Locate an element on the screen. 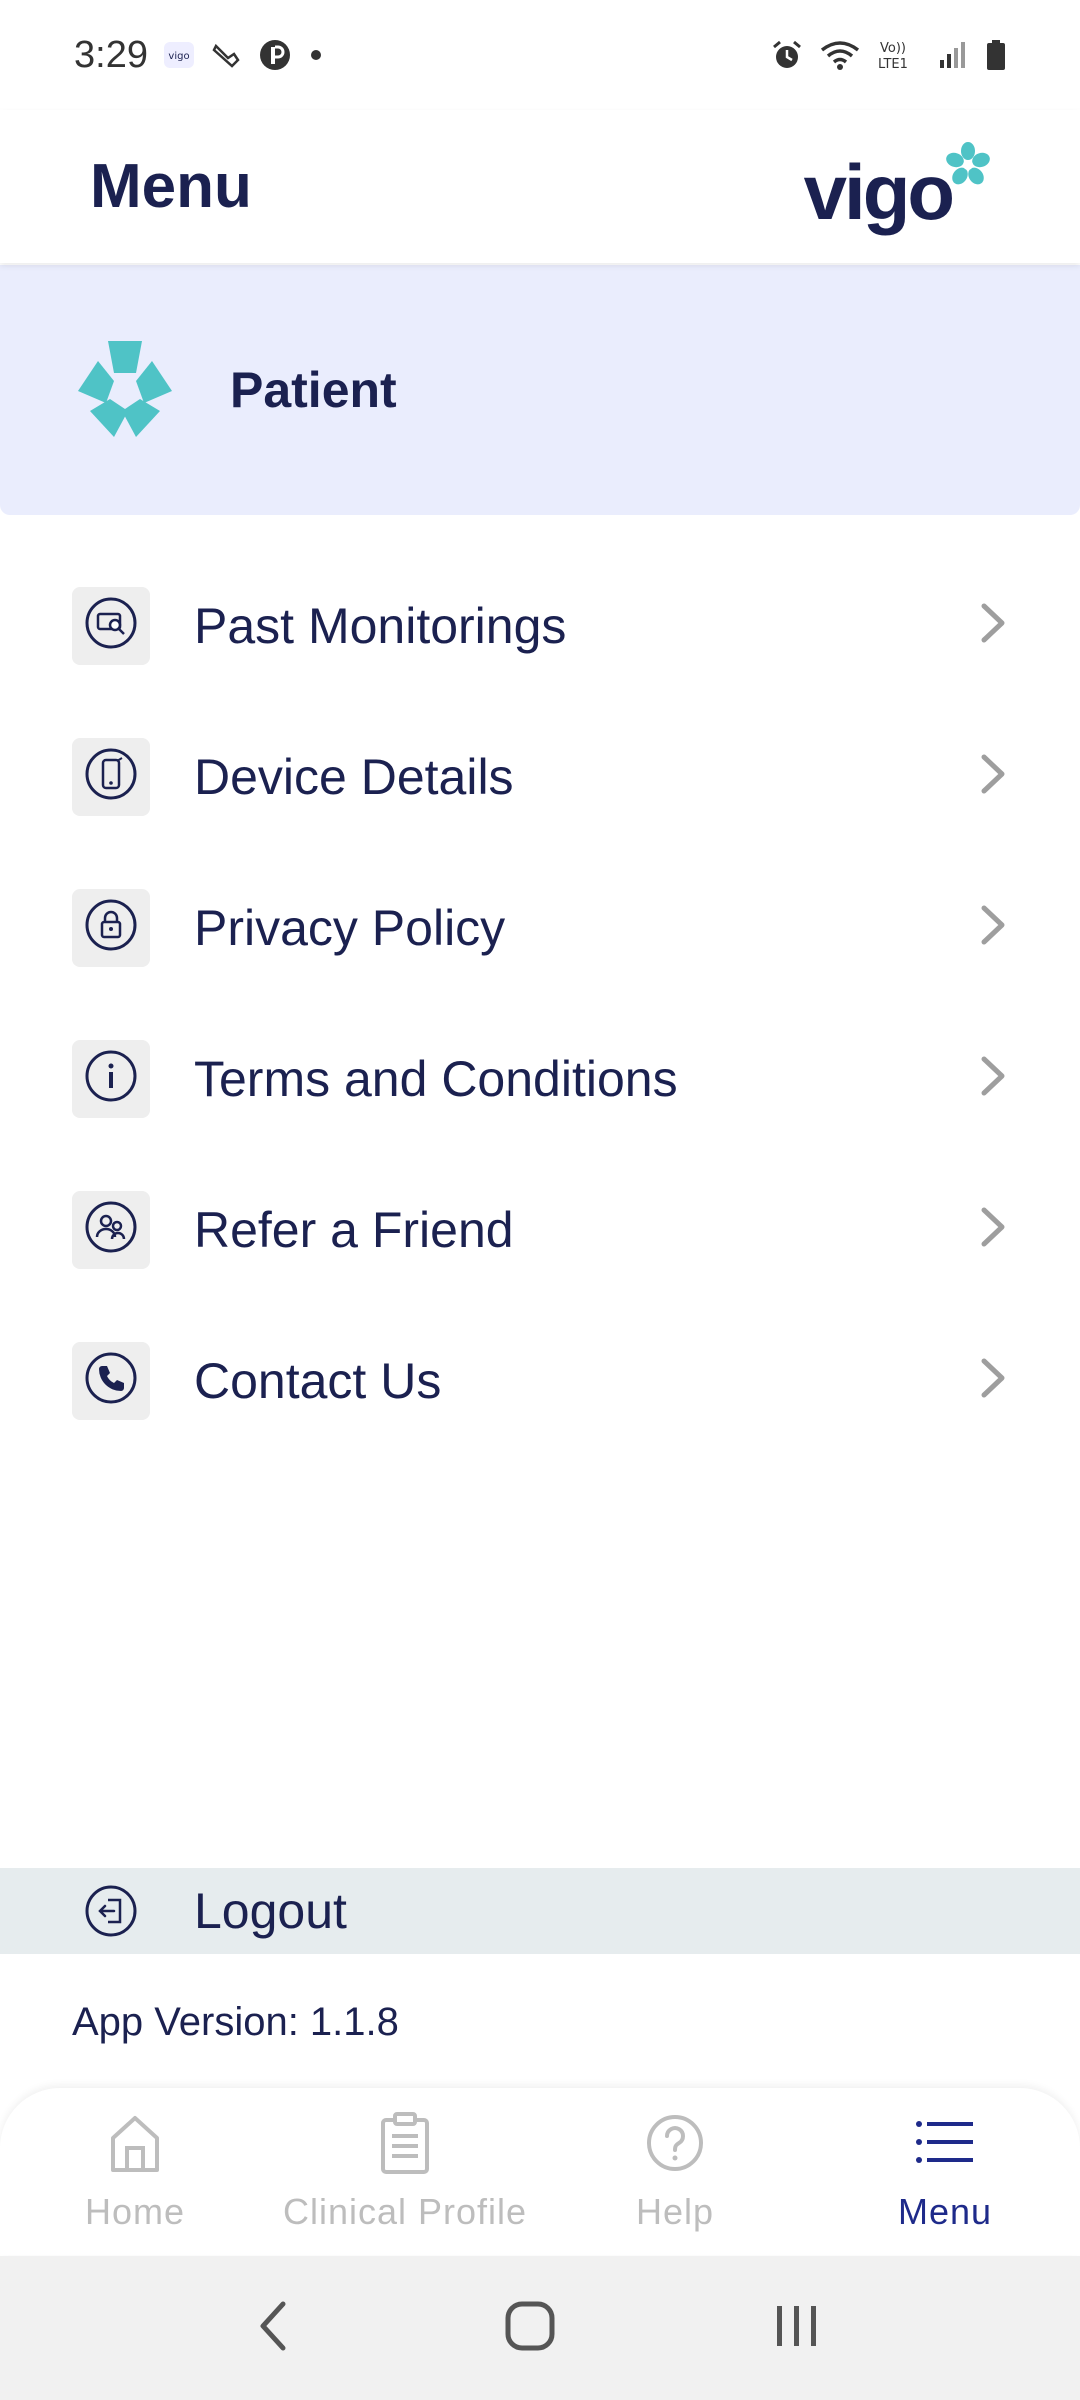 The width and height of the screenshot is (1080, 2400). nav-label: Menu is located at coordinates (945, 2211).